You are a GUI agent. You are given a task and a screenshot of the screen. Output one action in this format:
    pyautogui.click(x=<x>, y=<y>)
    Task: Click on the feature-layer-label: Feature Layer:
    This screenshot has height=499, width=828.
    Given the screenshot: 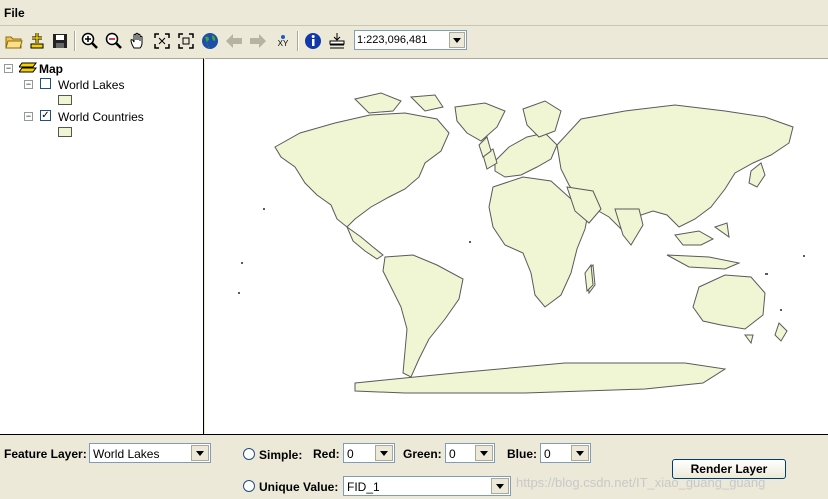 What is the action you would take?
    pyautogui.click(x=45, y=454)
    